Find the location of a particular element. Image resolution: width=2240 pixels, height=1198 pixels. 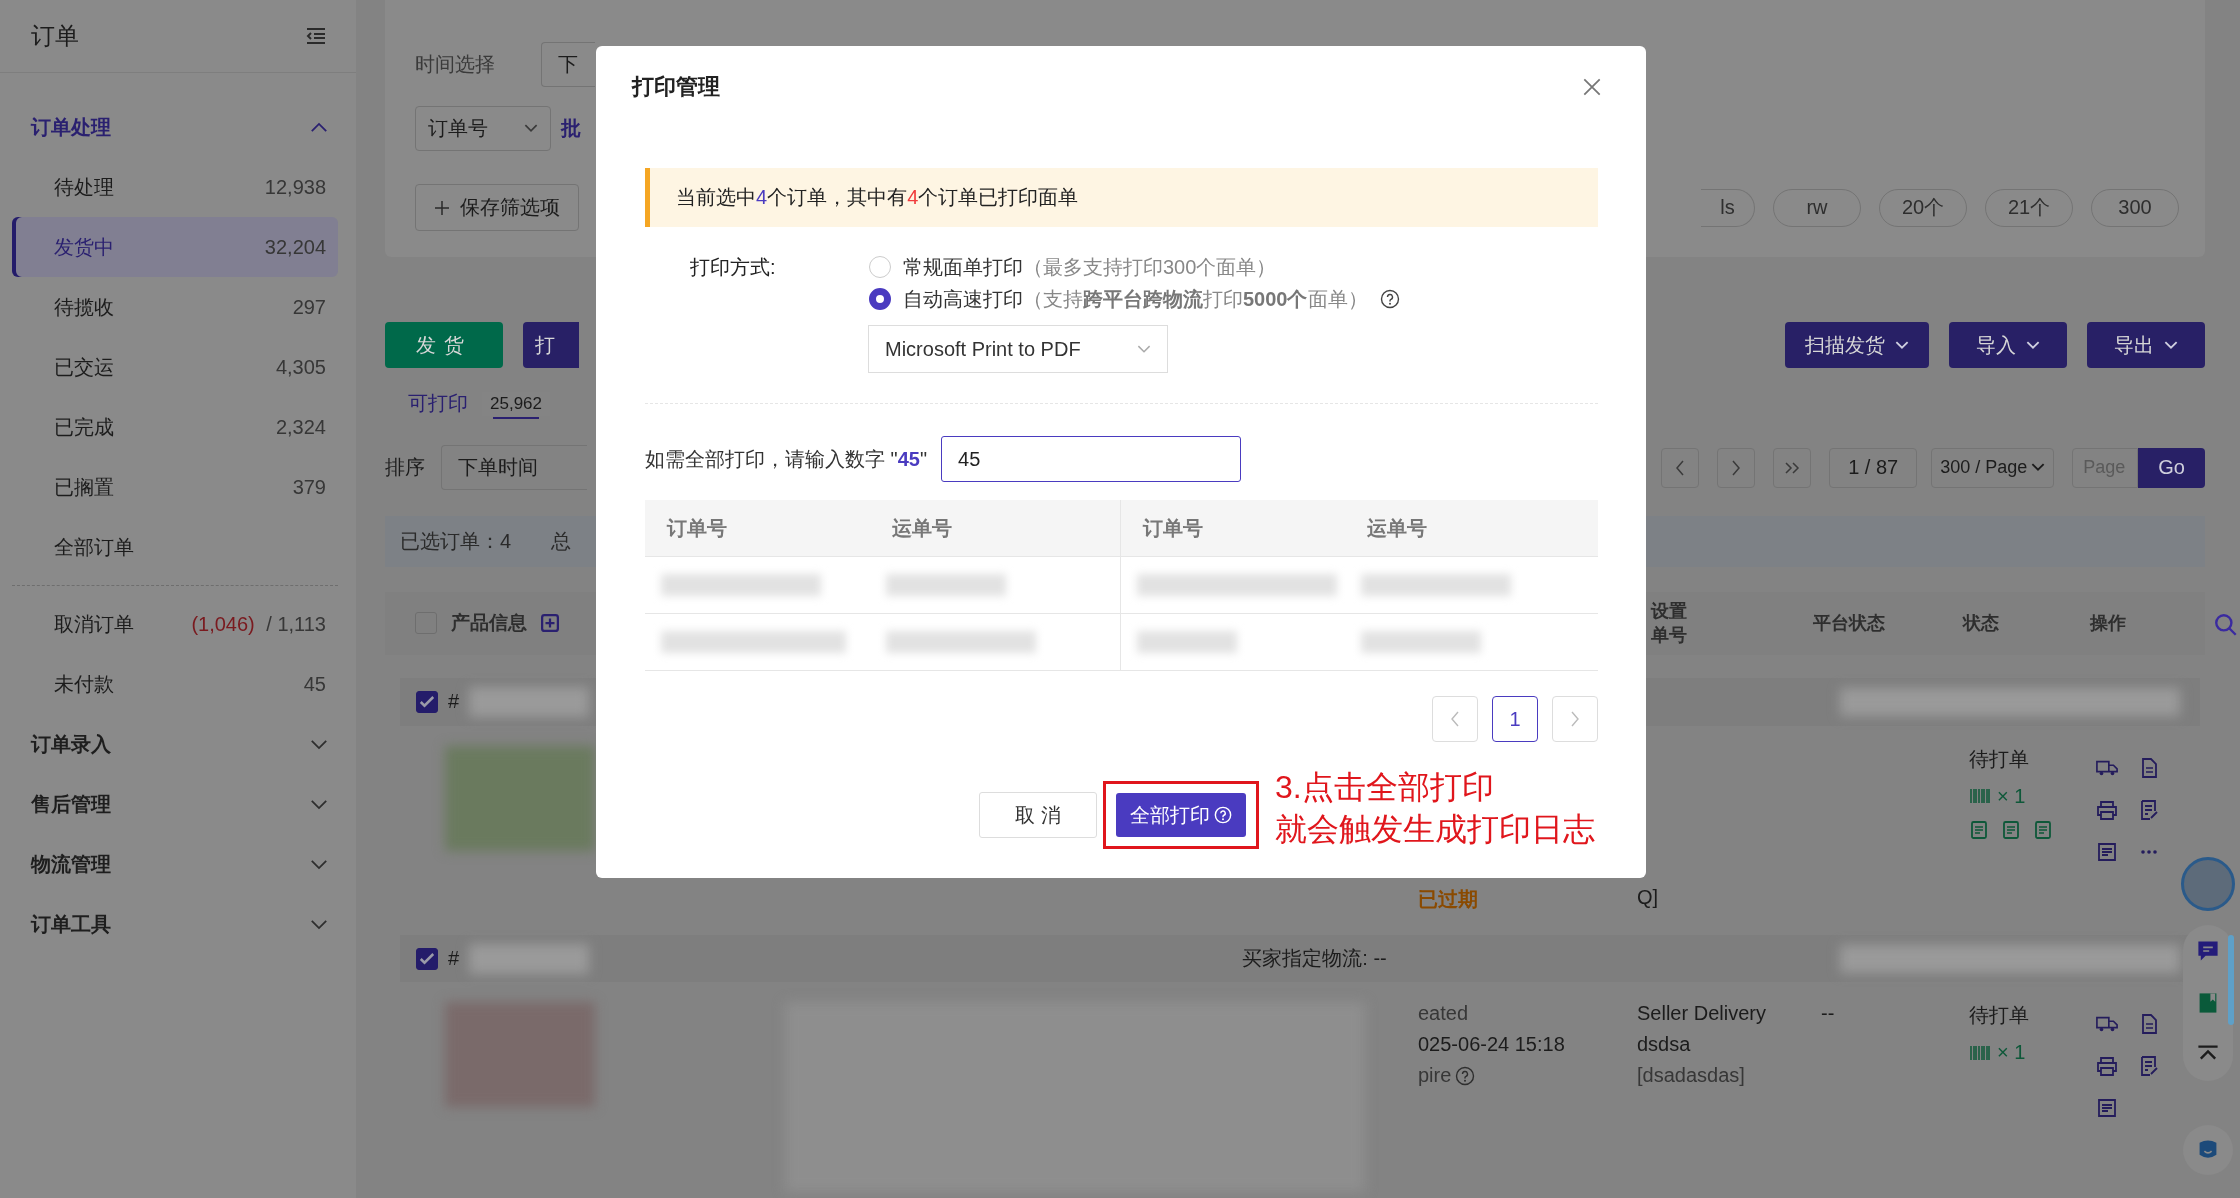

item-count: 4,305 is located at coordinates (300, 367).